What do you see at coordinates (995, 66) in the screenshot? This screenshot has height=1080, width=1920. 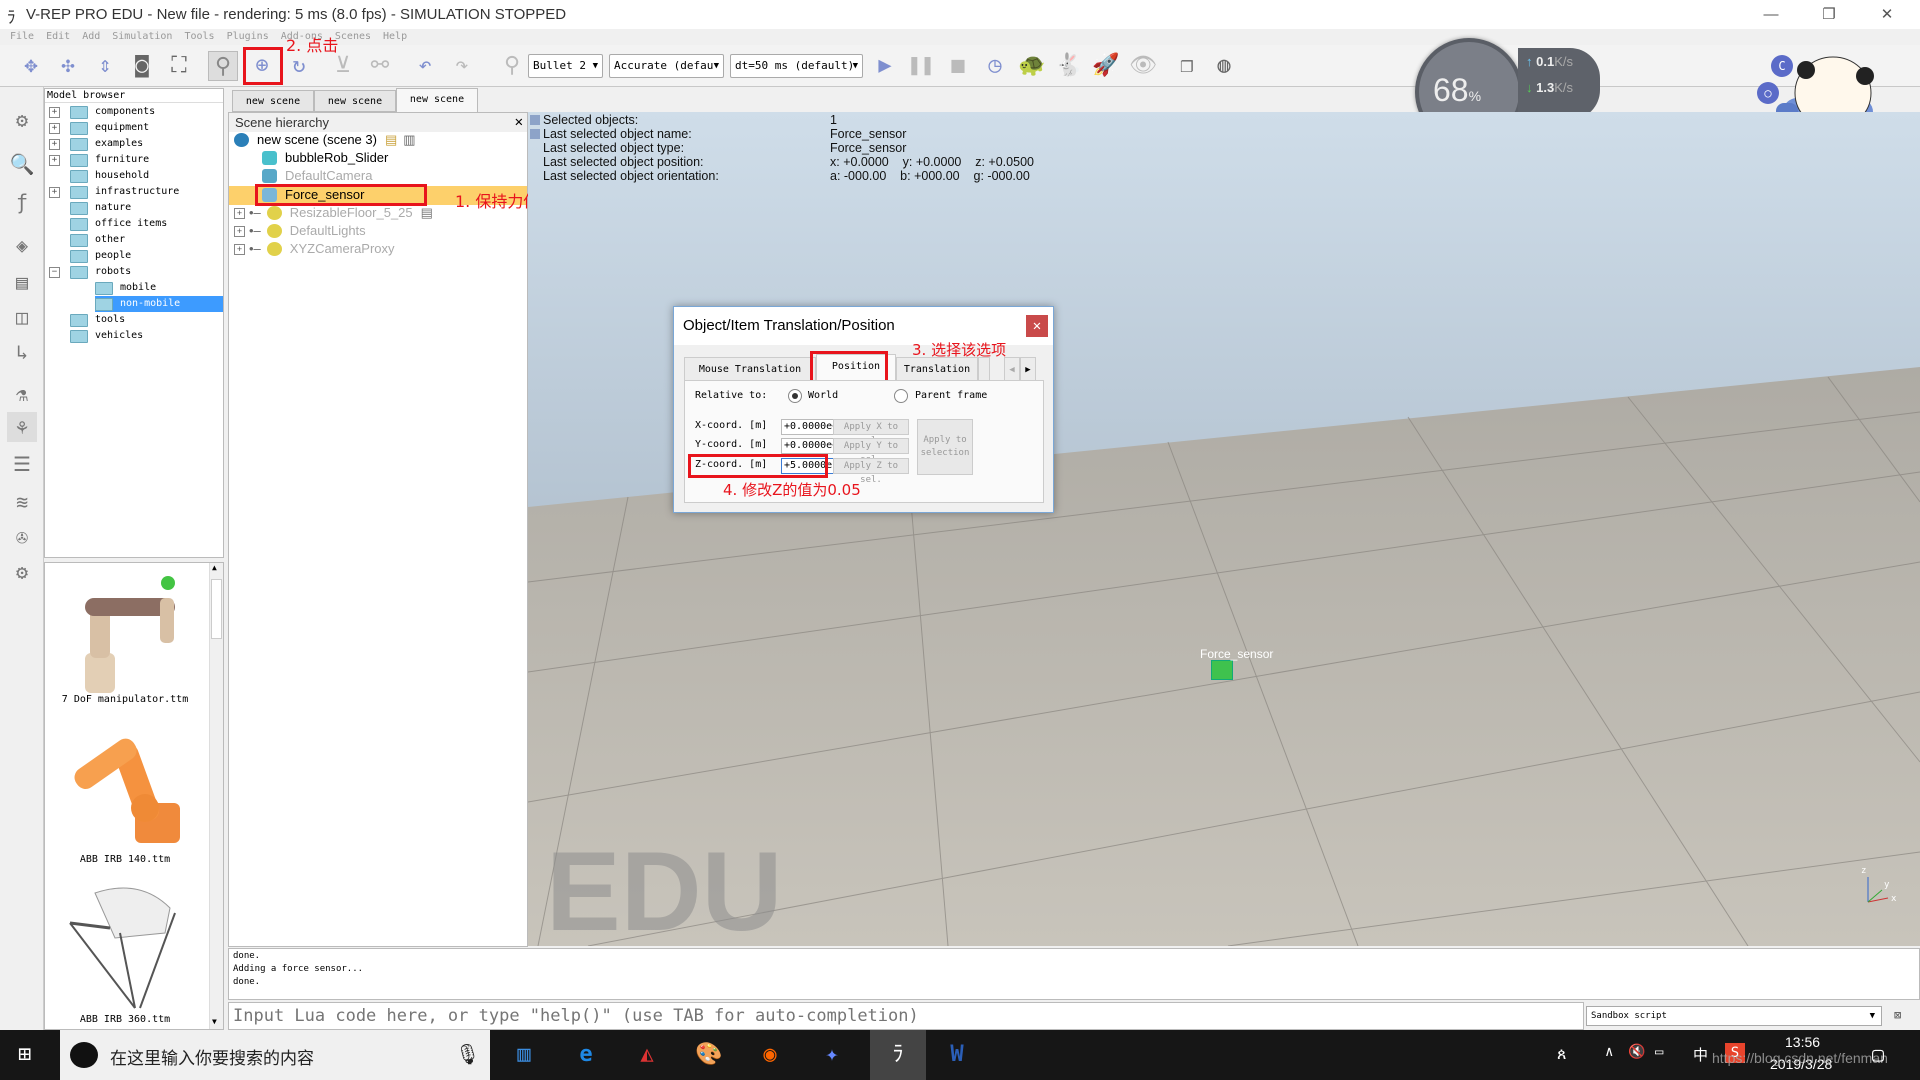 I see `real-time-icon: ◷` at bounding box center [995, 66].